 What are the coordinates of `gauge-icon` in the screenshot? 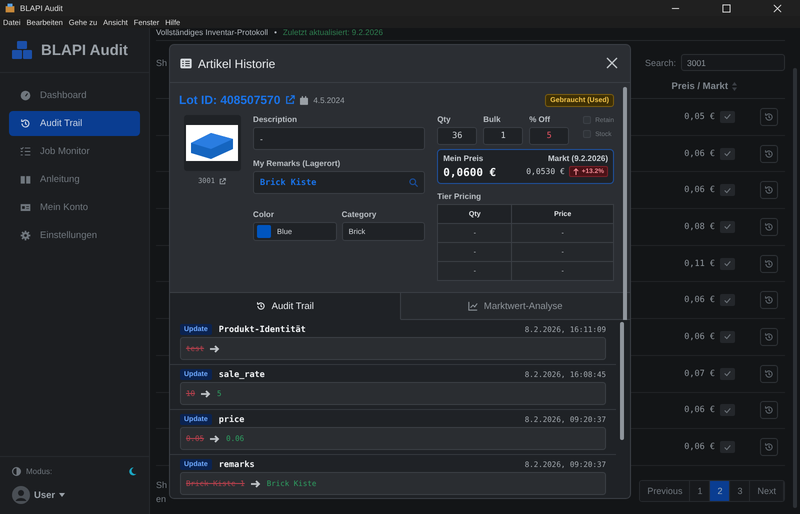 It's located at (25, 95).